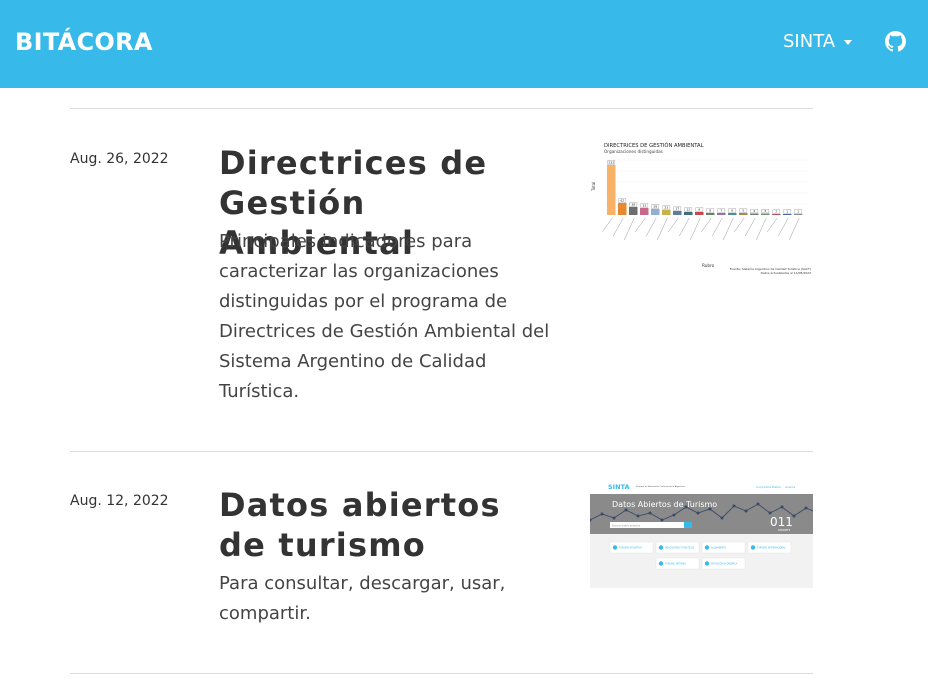 The height and width of the screenshot is (700, 928). Describe the element at coordinates (706, 182) in the screenshot. I see `y-grid` at that location.